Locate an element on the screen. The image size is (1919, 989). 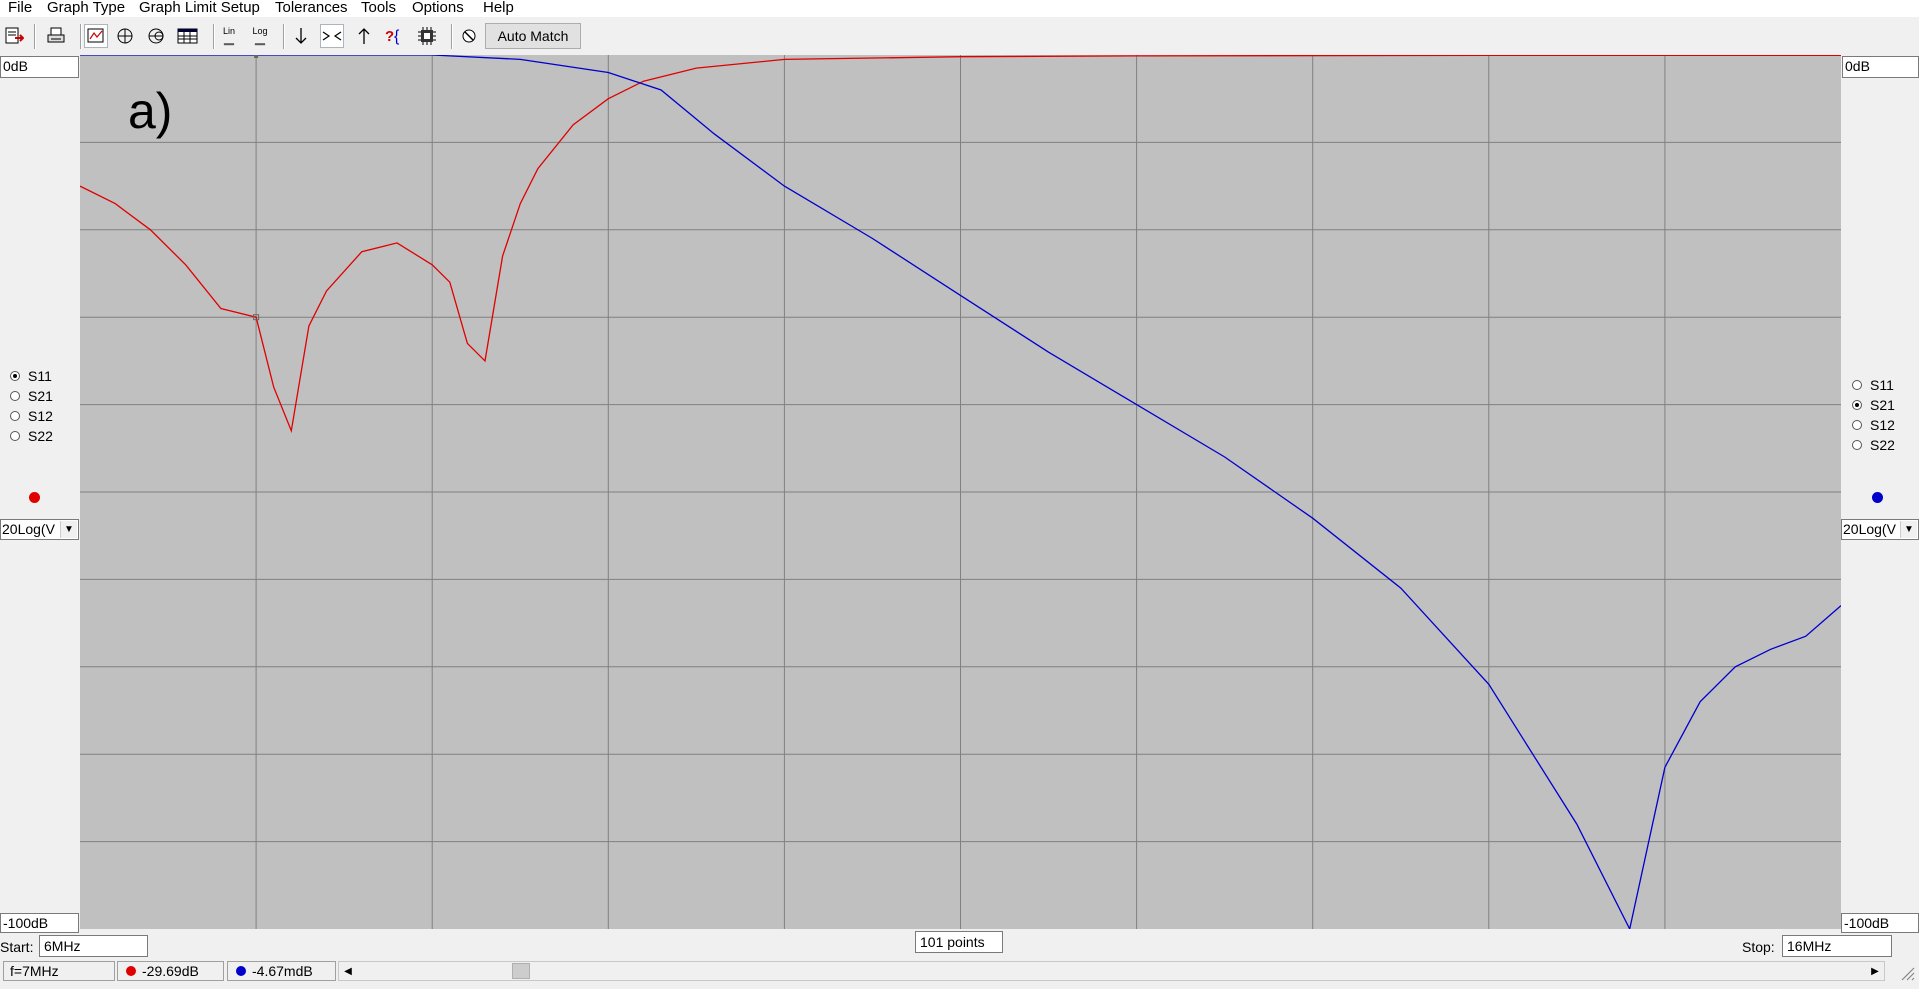
table-icon is located at coordinates (188, 36).